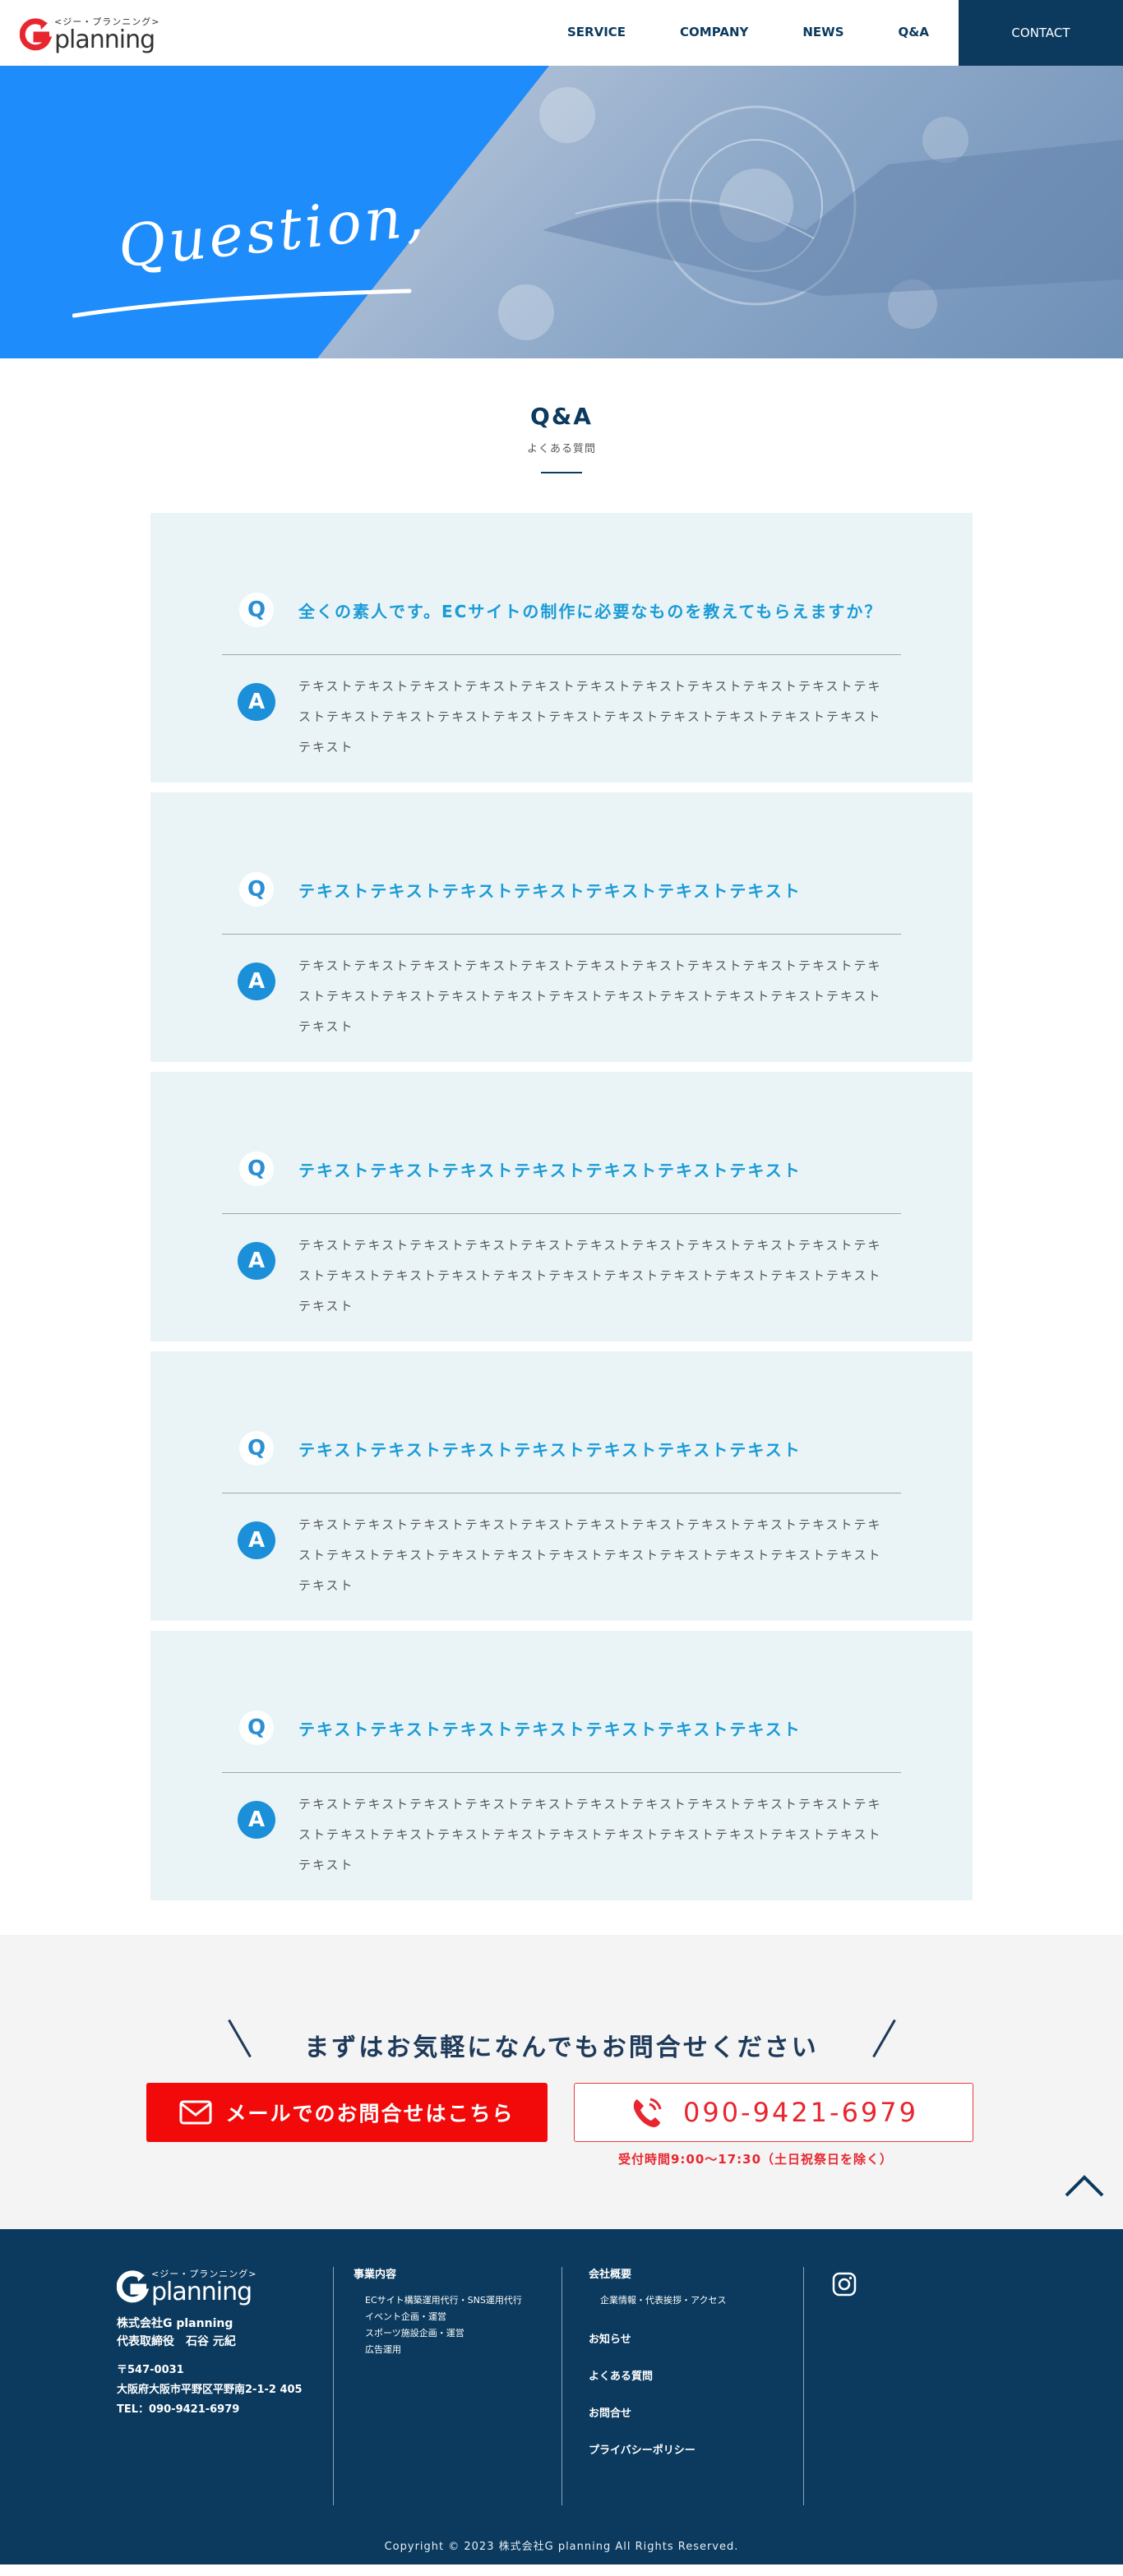 Image resolution: width=1123 pixels, height=2576 pixels. What do you see at coordinates (657, 2375) in the screenshot?
I see `footer-link-faq: よくある質問` at bounding box center [657, 2375].